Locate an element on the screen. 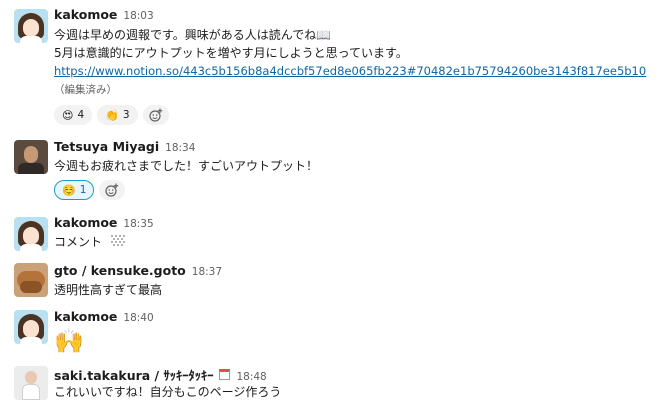  reaction-heart-eyes: 😍 4 is located at coordinates (73, 115).